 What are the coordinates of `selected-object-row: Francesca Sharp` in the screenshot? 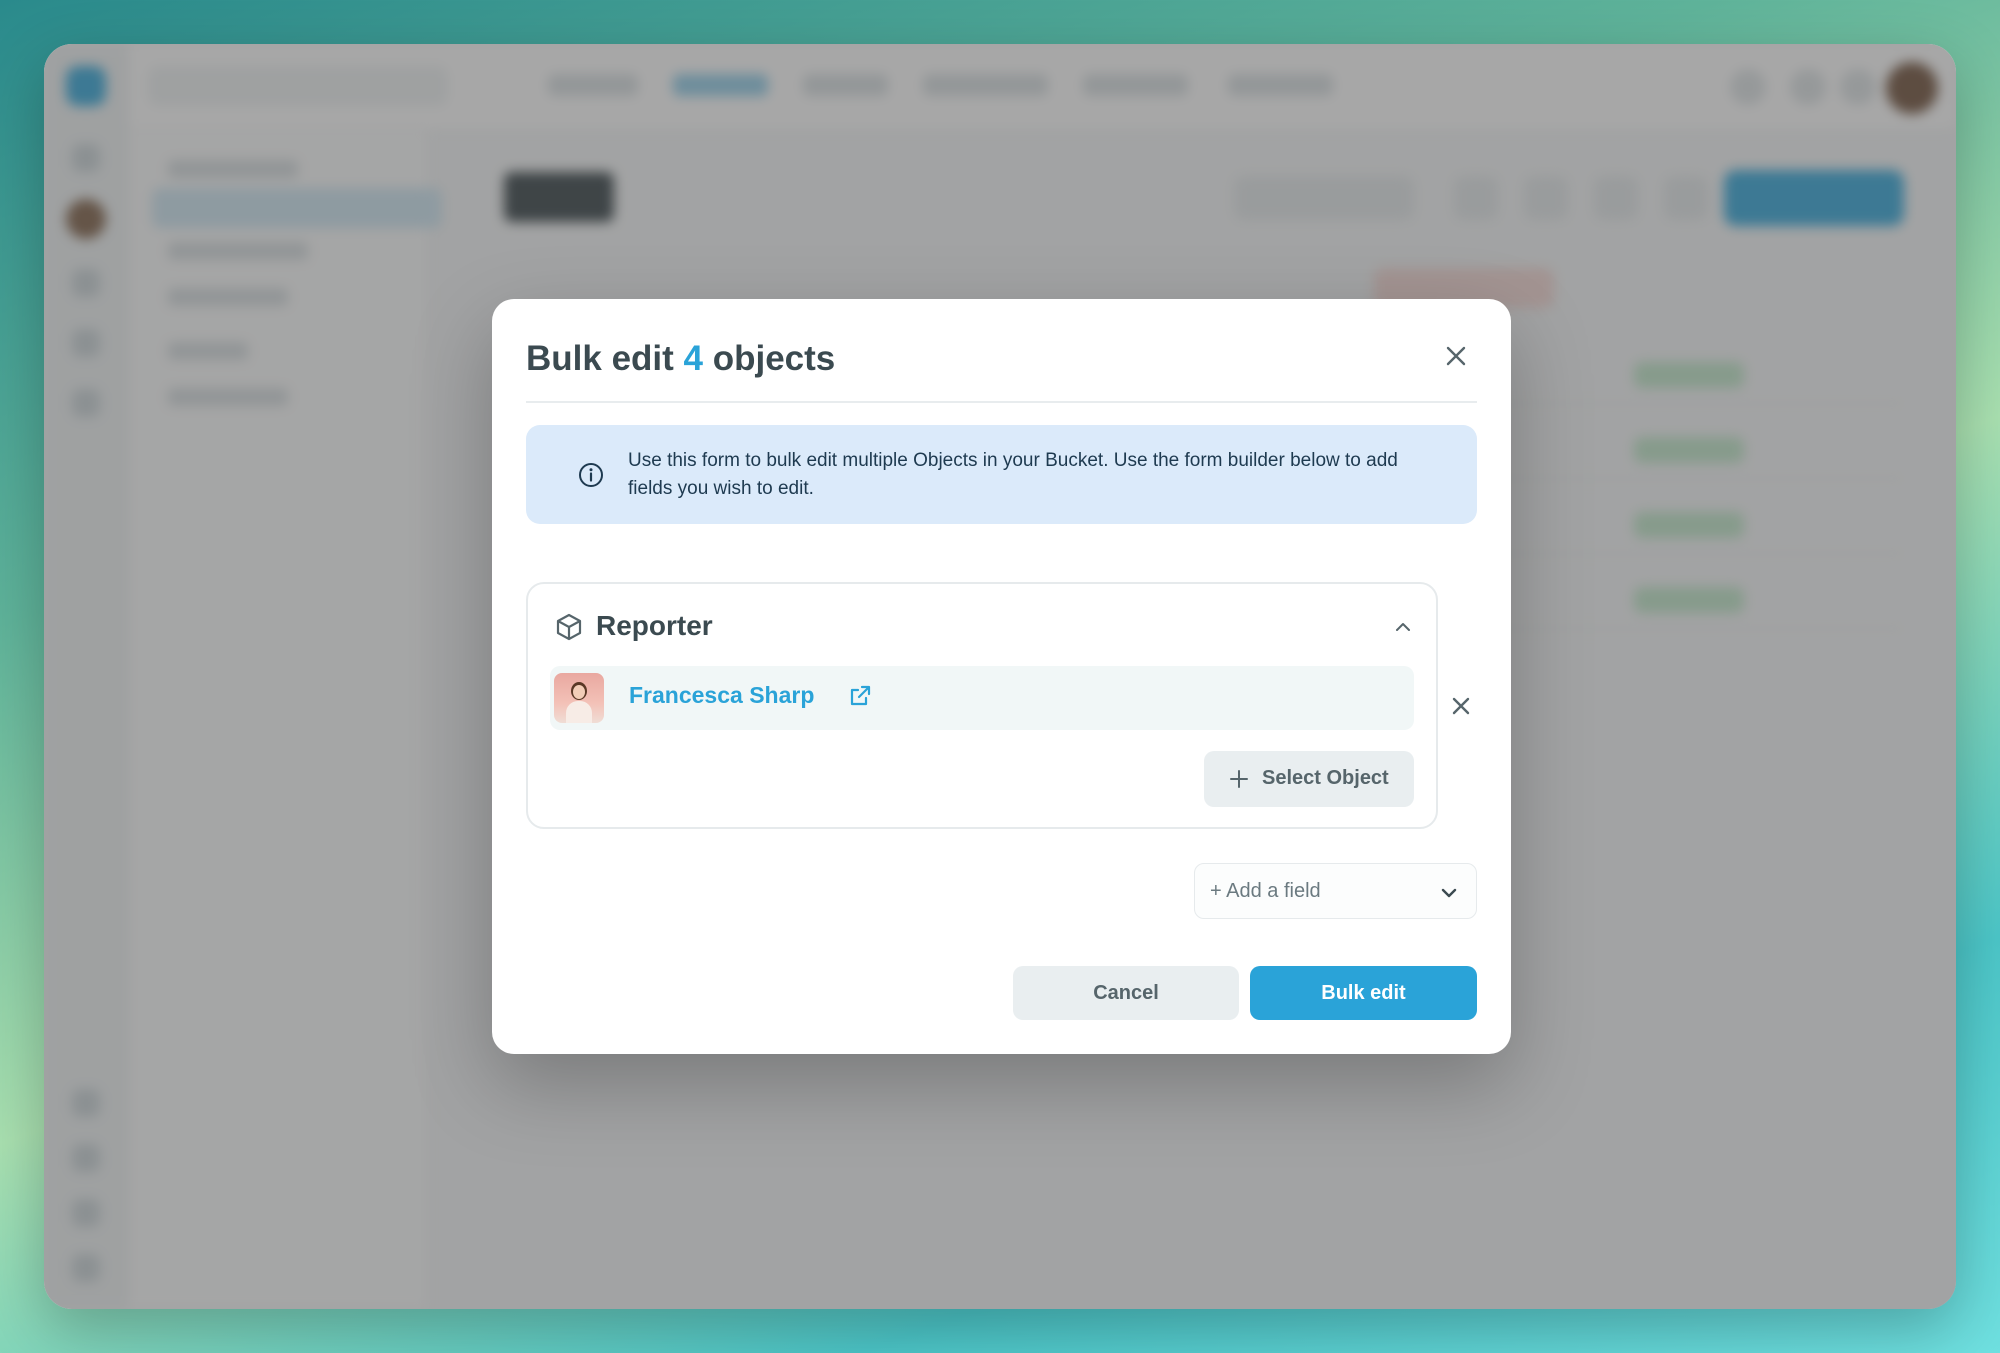 It's located at (982, 698).